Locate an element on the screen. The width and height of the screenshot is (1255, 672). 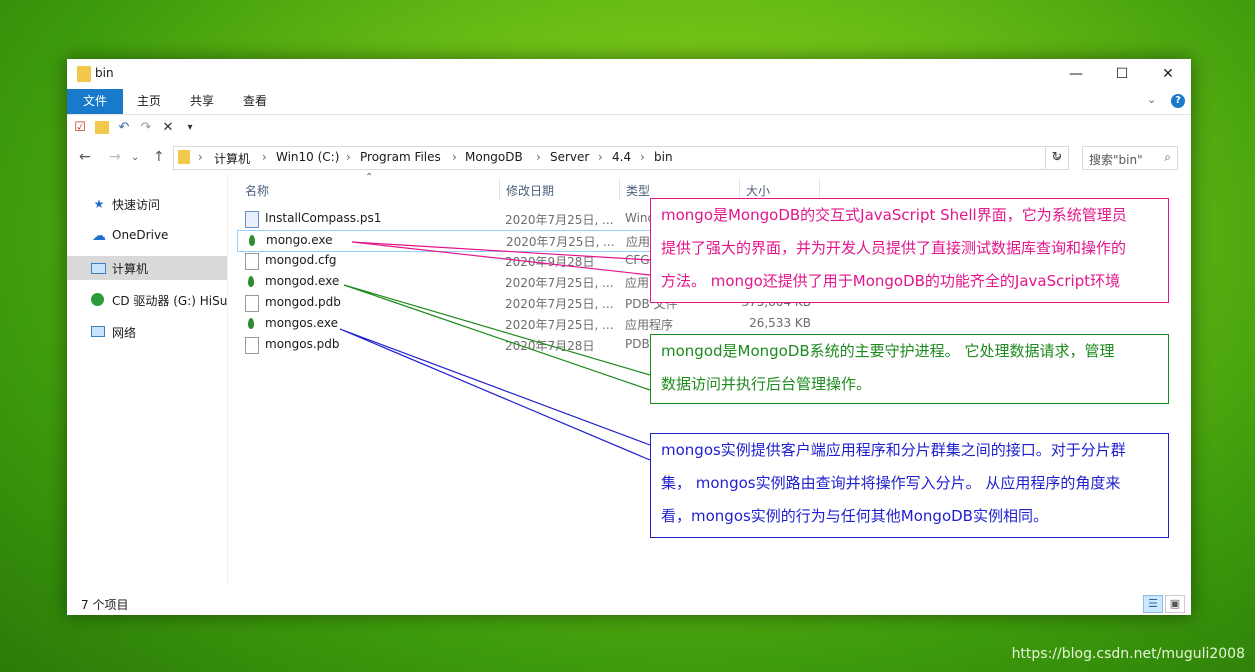
recent-locations-icon: ⌄ is located at coordinates (135, 157).